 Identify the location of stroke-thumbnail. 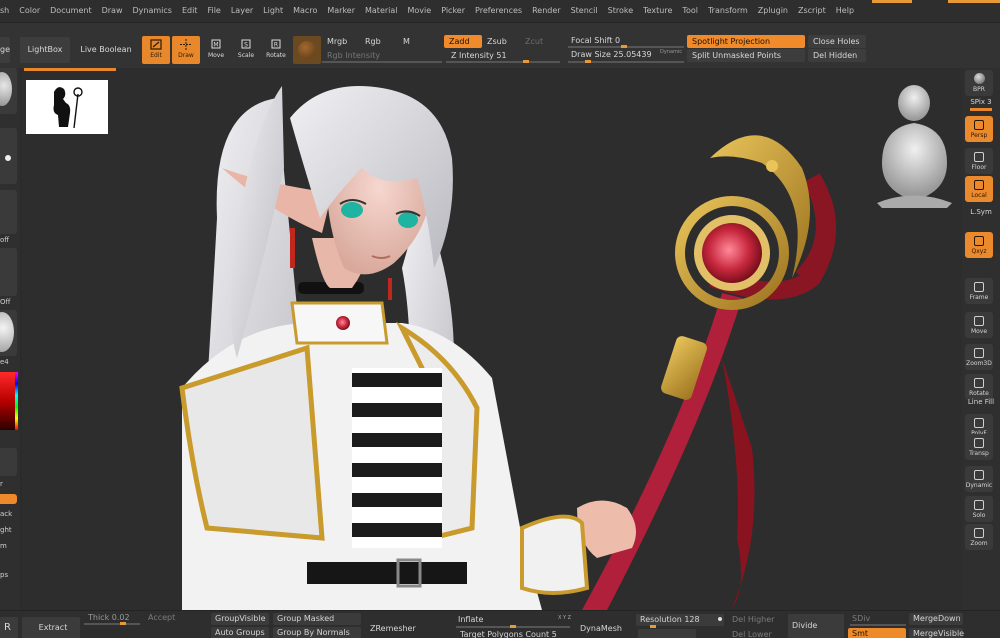
(8, 156).